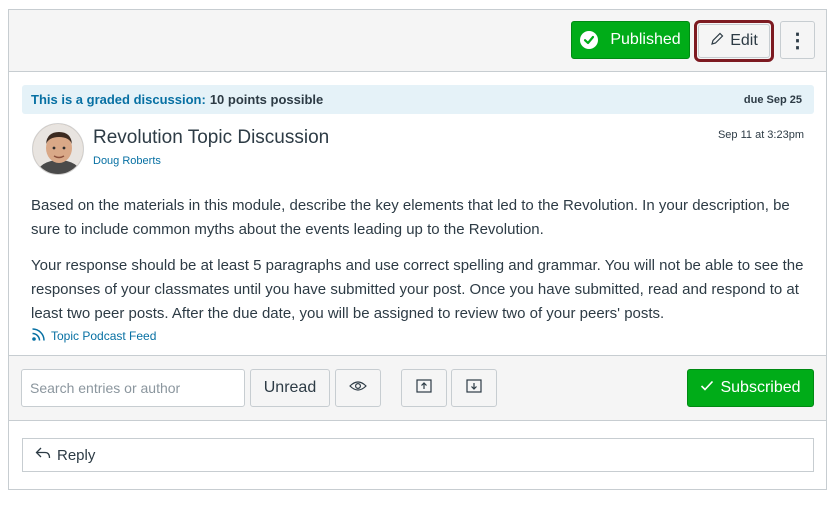 The width and height of the screenshot is (835, 531). I want to click on expand-icon, so click(474, 388).